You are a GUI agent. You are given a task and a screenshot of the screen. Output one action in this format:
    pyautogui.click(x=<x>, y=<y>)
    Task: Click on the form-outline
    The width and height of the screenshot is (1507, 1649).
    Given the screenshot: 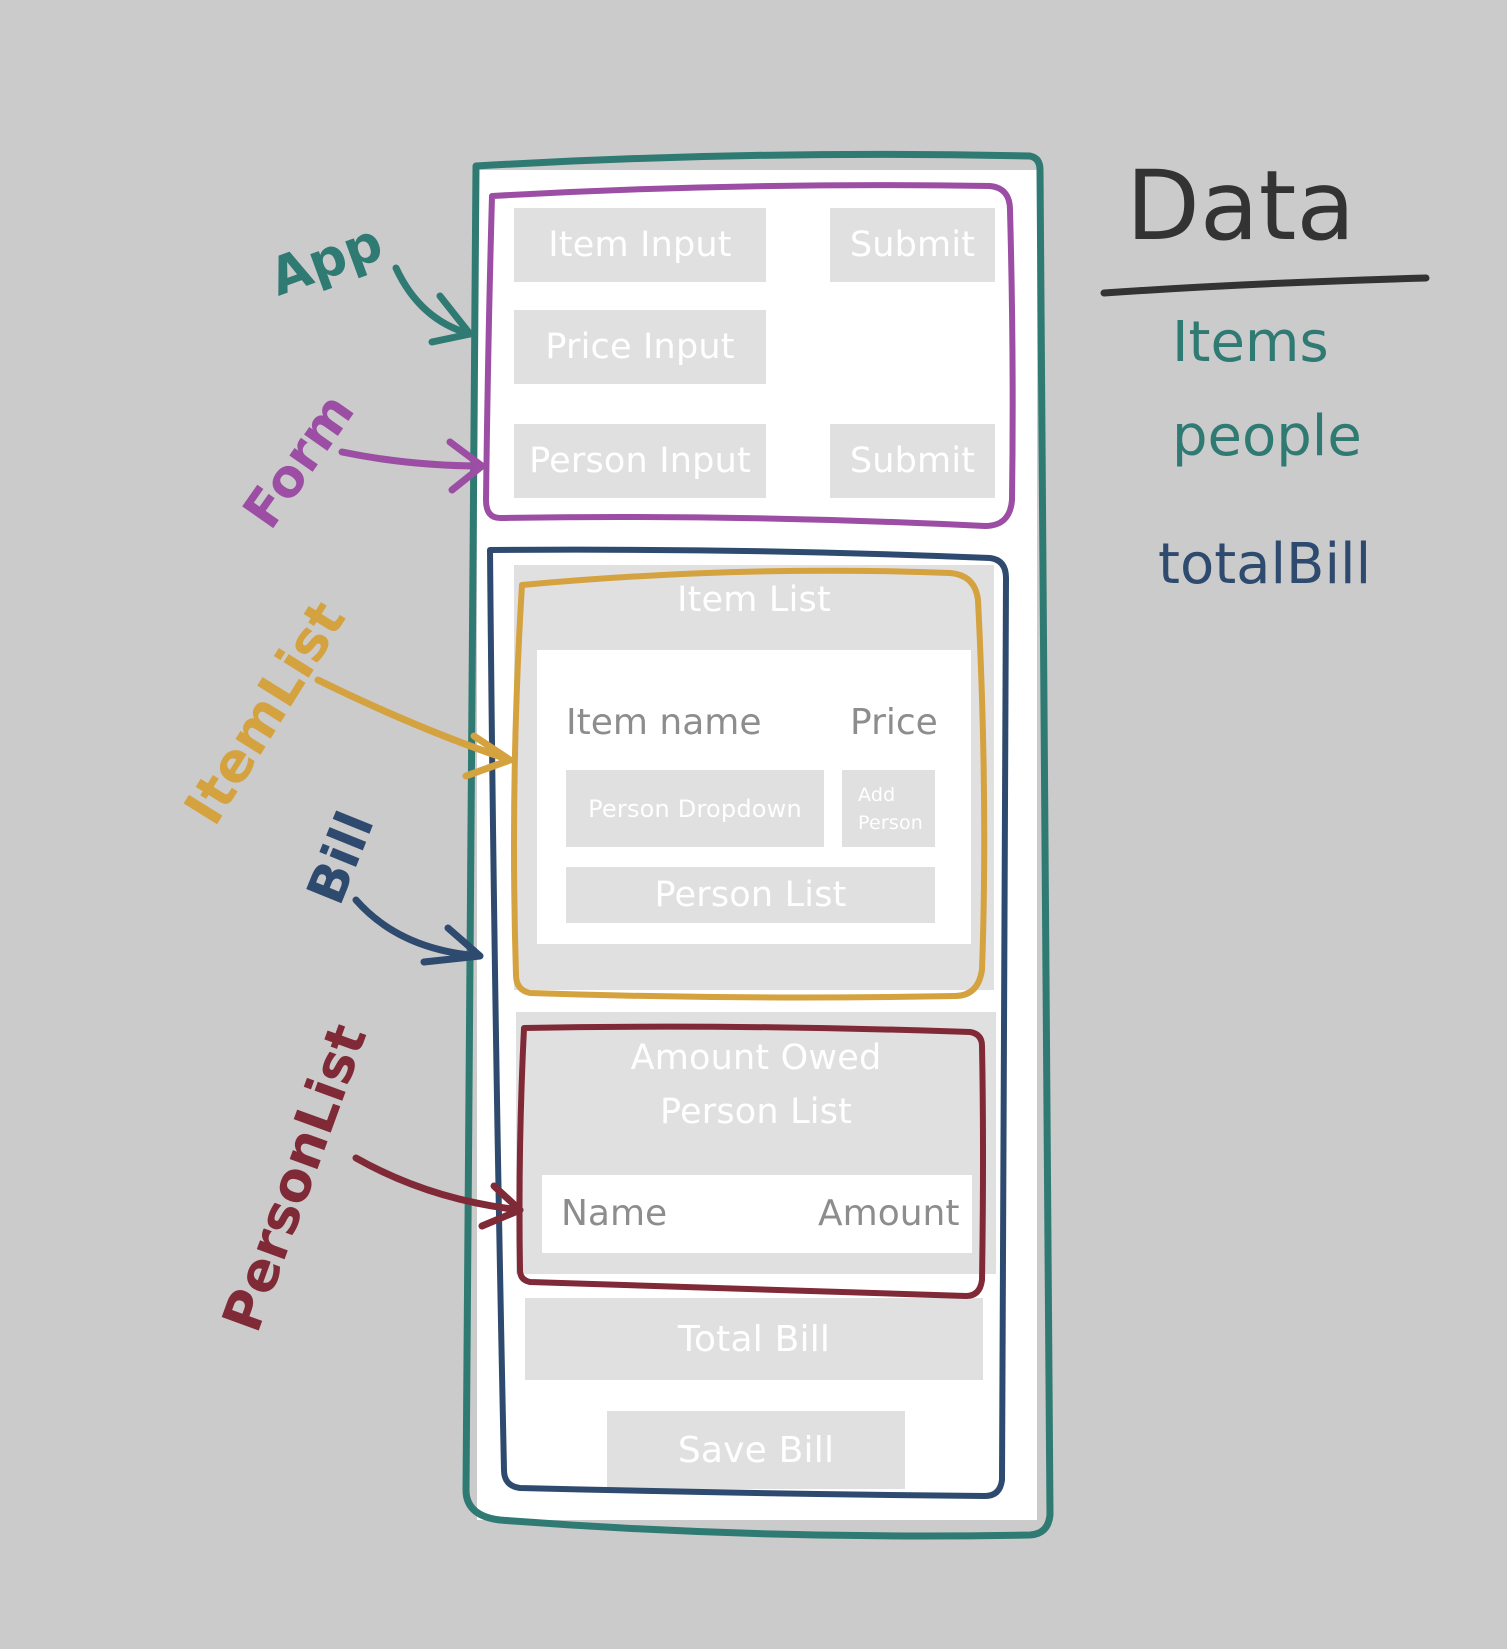 What is the action you would take?
    pyautogui.click(x=749, y=355)
    